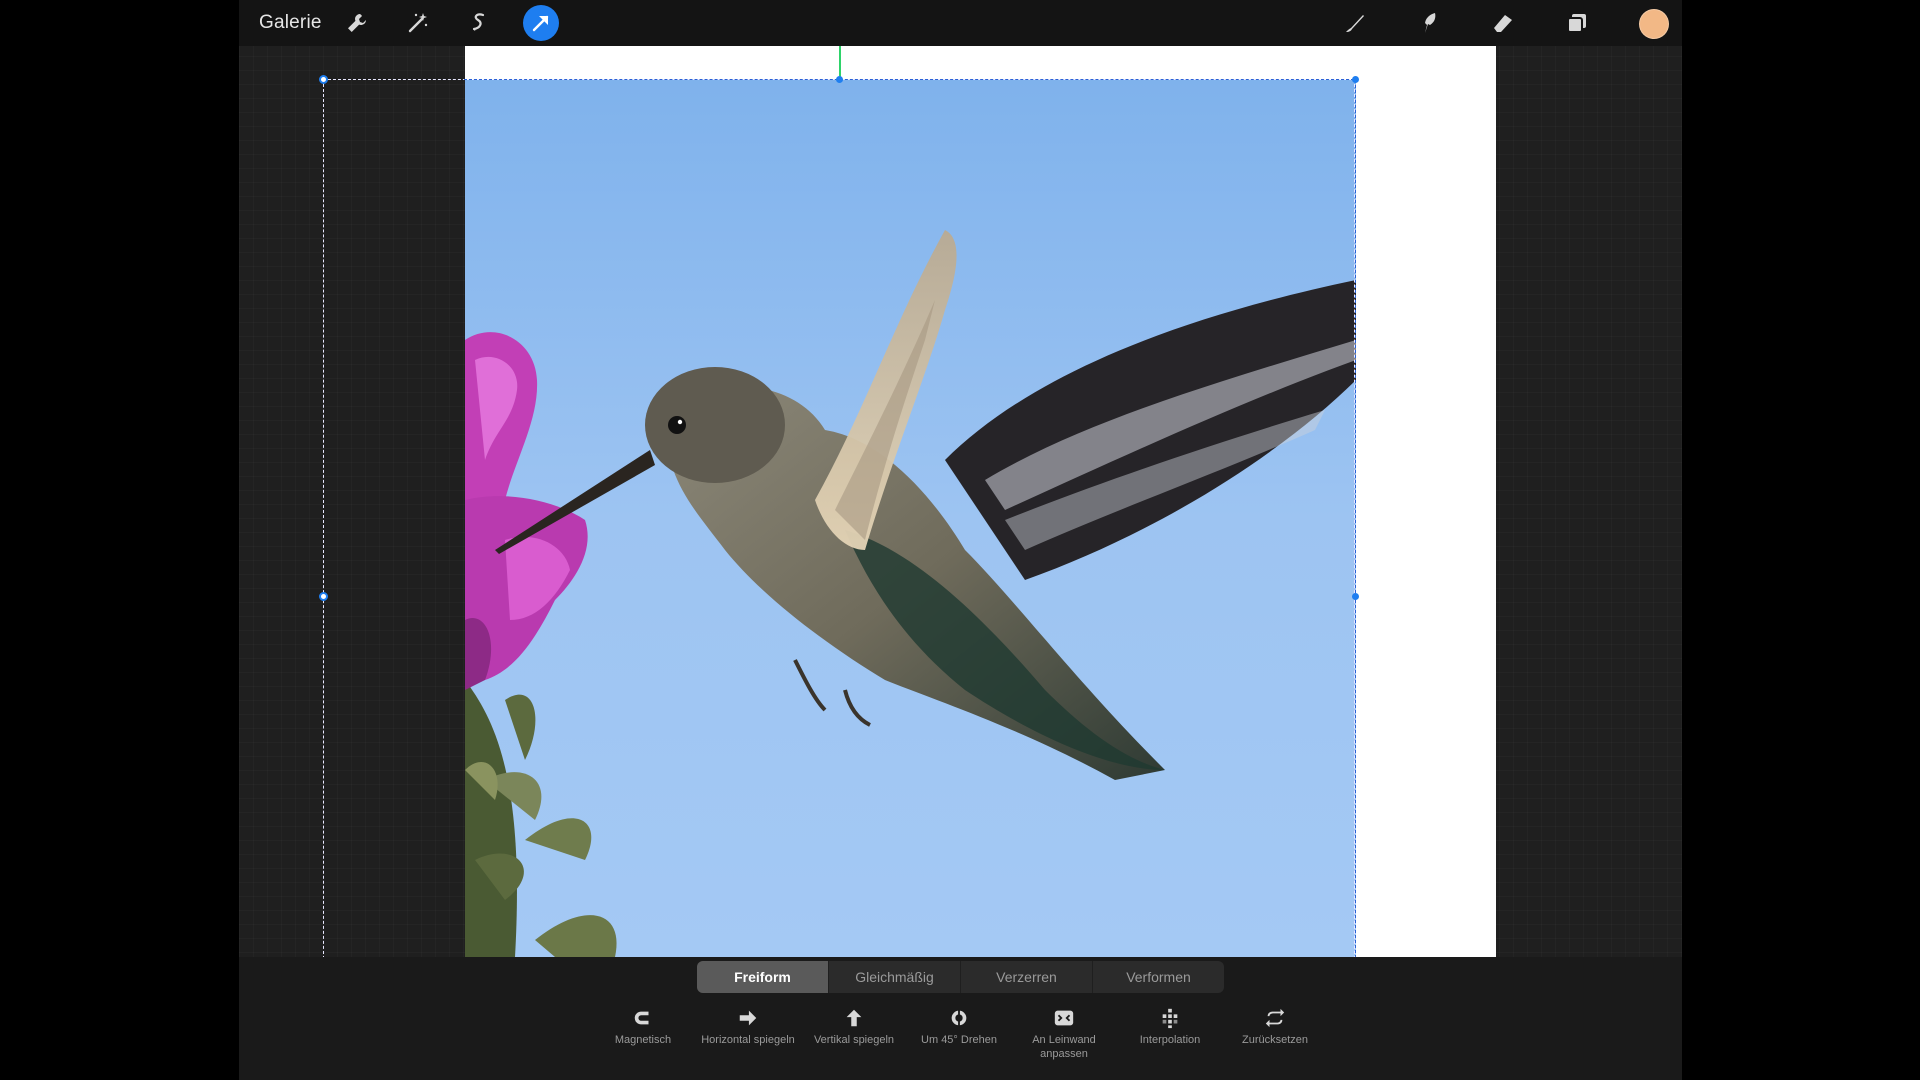  I want to click on transform-arrow-icon, so click(541, 23).